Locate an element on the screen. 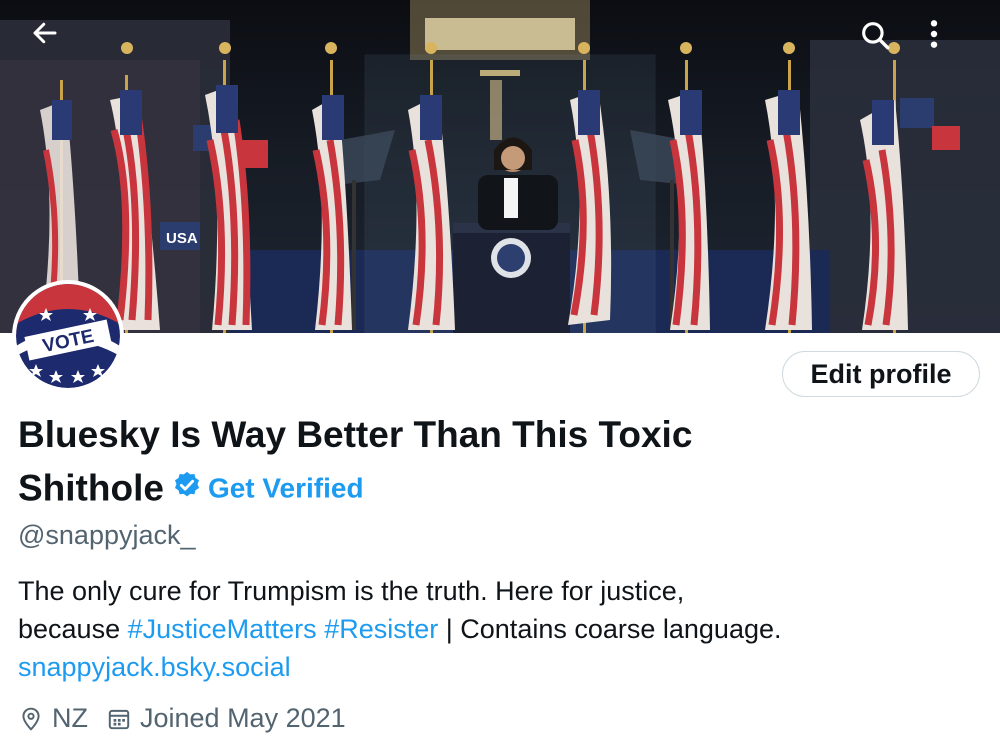  bio-text-2: because is located at coordinates (69, 629).